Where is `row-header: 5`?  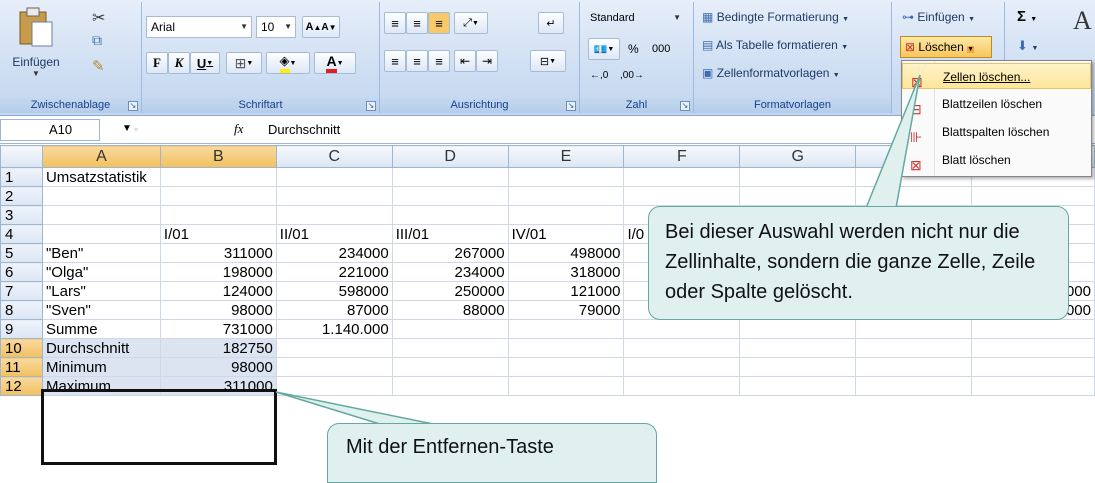
row-header: 5 is located at coordinates (21, 253).